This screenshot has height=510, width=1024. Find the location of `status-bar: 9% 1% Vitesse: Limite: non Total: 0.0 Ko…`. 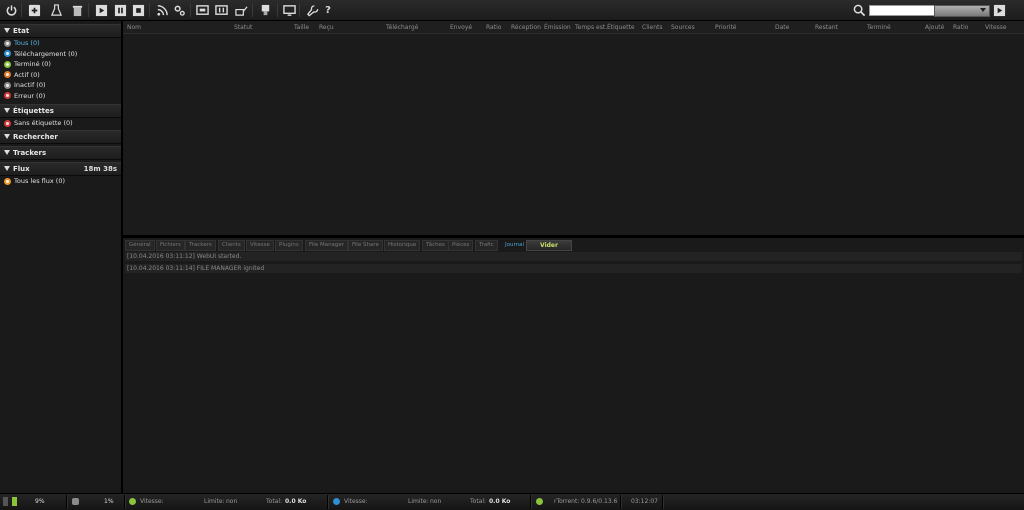

status-bar: 9% 1% Vitesse: Limite: non Total: 0.0 Ko… is located at coordinates (512, 501).